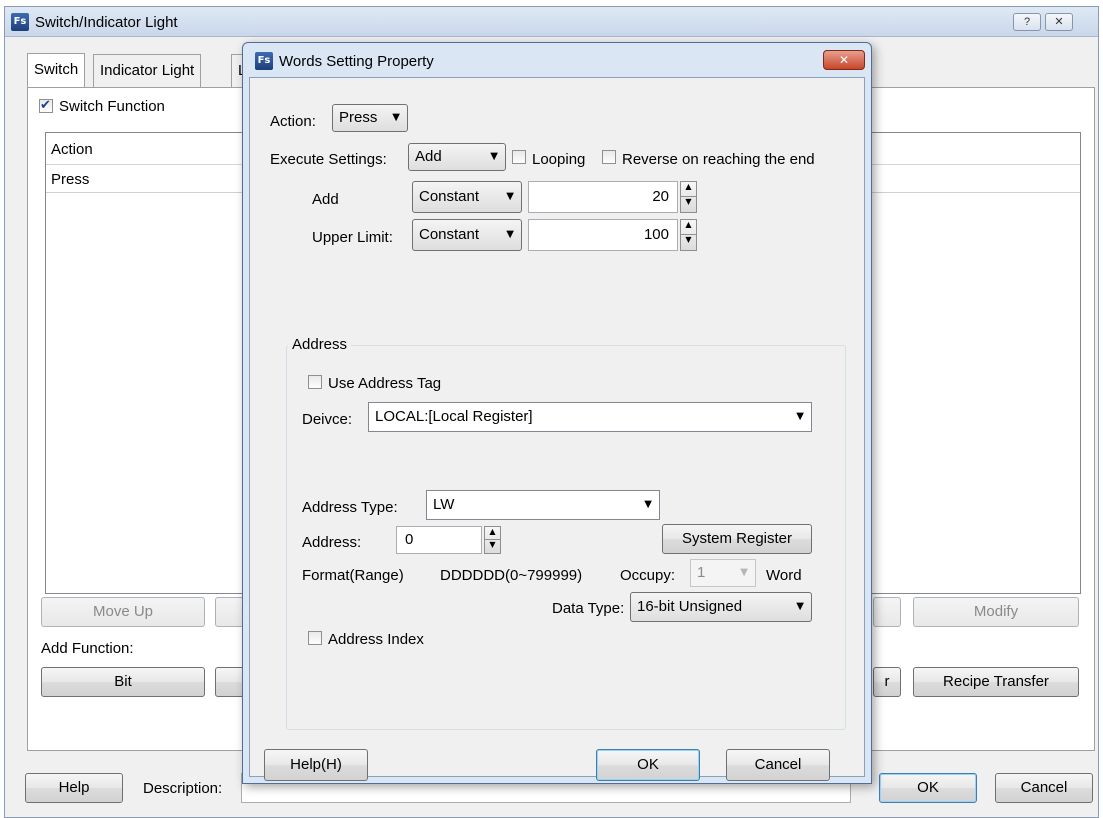  I want to click on dialog-titlebar: Fs Words Setting Property ✕, so click(557, 60).